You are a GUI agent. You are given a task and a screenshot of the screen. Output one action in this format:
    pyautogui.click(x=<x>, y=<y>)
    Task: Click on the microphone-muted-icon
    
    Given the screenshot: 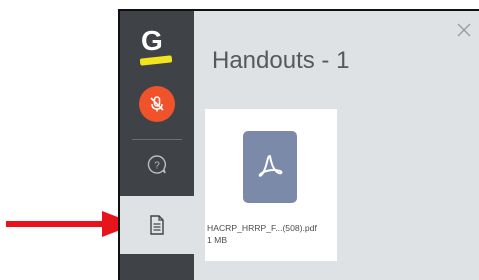 What is the action you would take?
    pyautogui.click(x=157, y=104)
    